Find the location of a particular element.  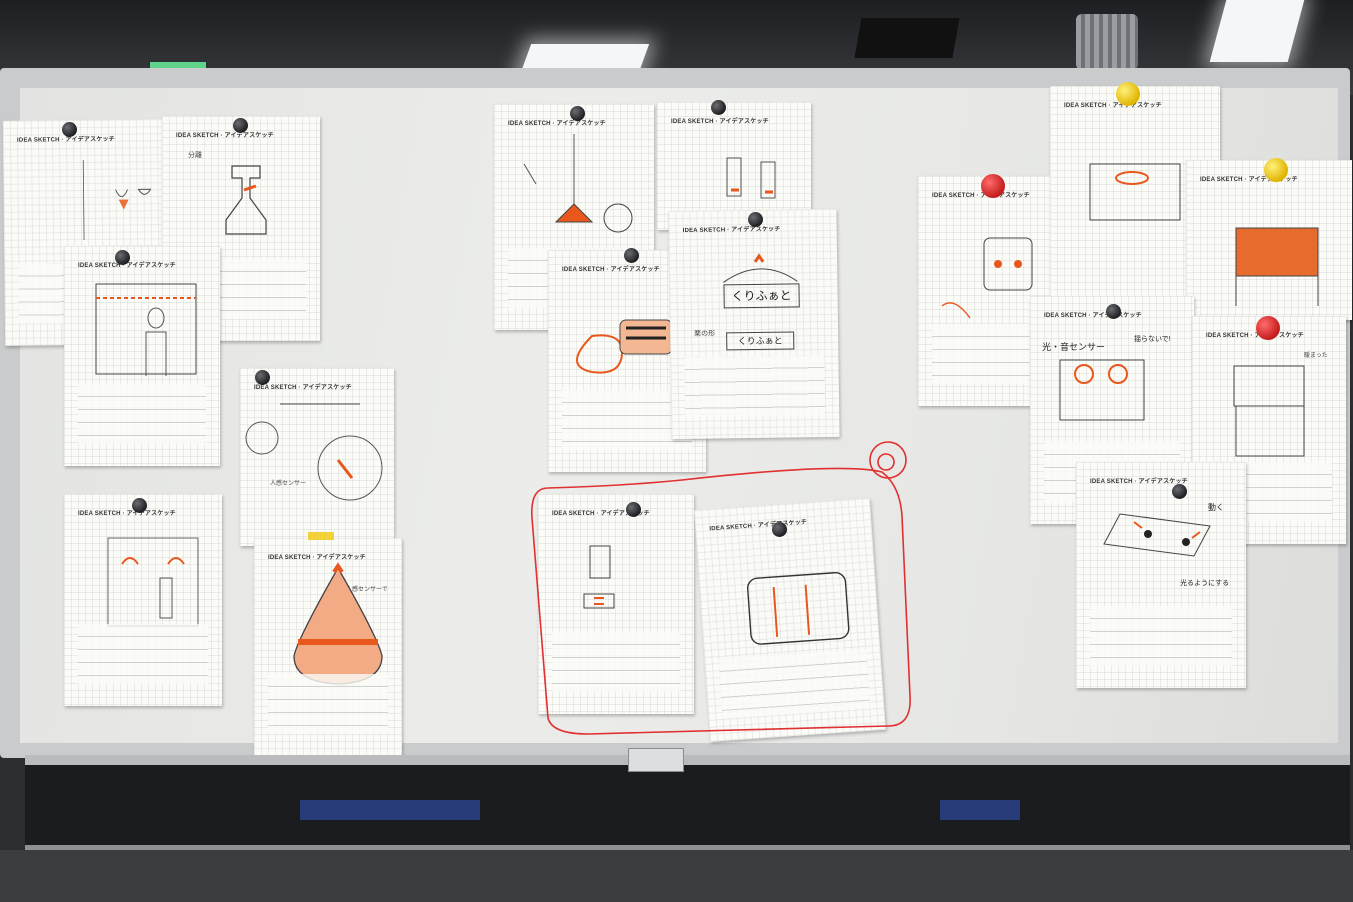

sketch-sheet-10: IDEA SKETCH · アイデアスケッチ 栗の形 くりふぁと くりふぁと is located at coordinates (754, 324).